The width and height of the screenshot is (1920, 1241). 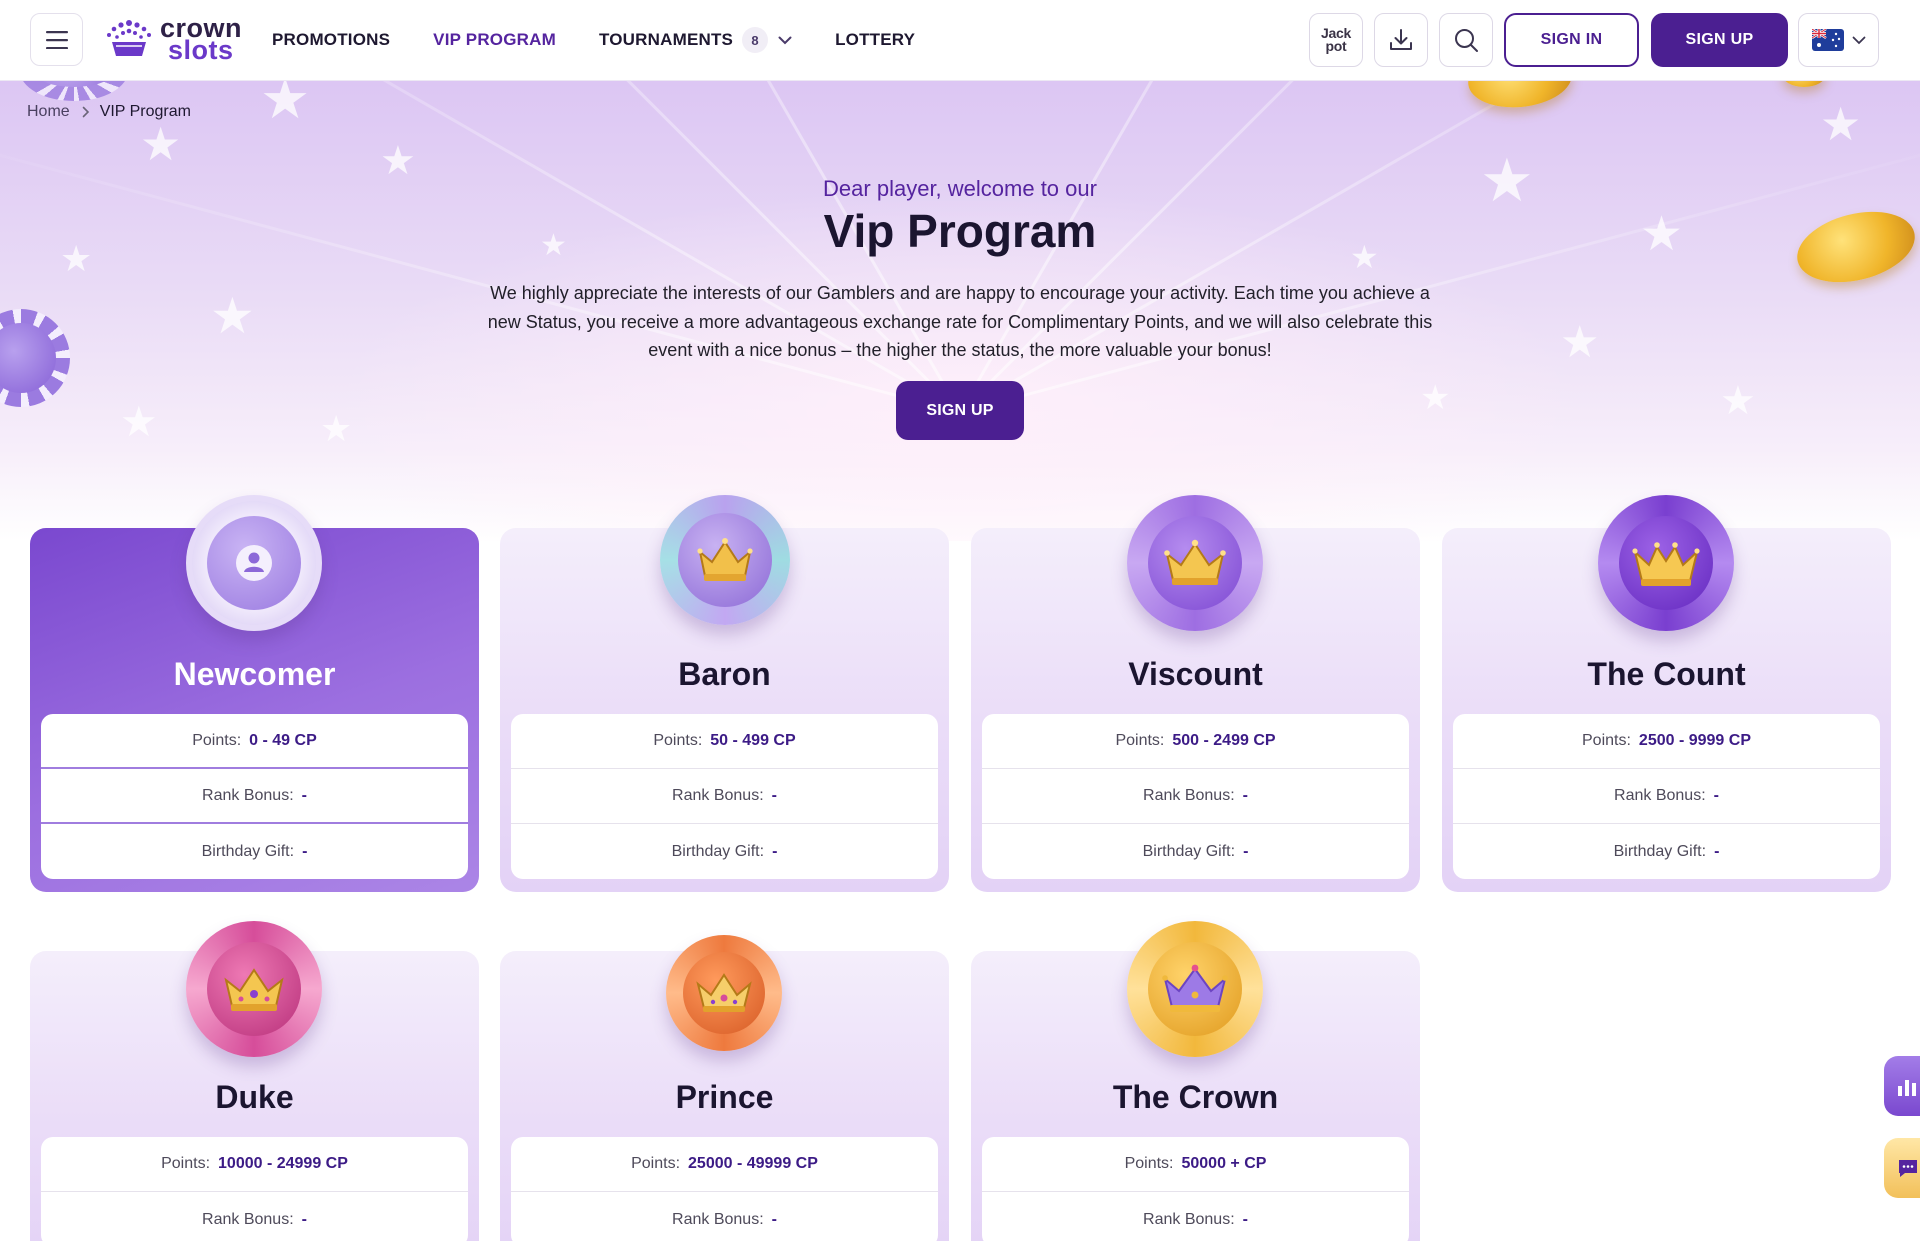 What do you see at coordinates (753, 1163) in the screenshot?
I see `points-value: 25000 - 49999 CP` at bounding box center [753, 1163].